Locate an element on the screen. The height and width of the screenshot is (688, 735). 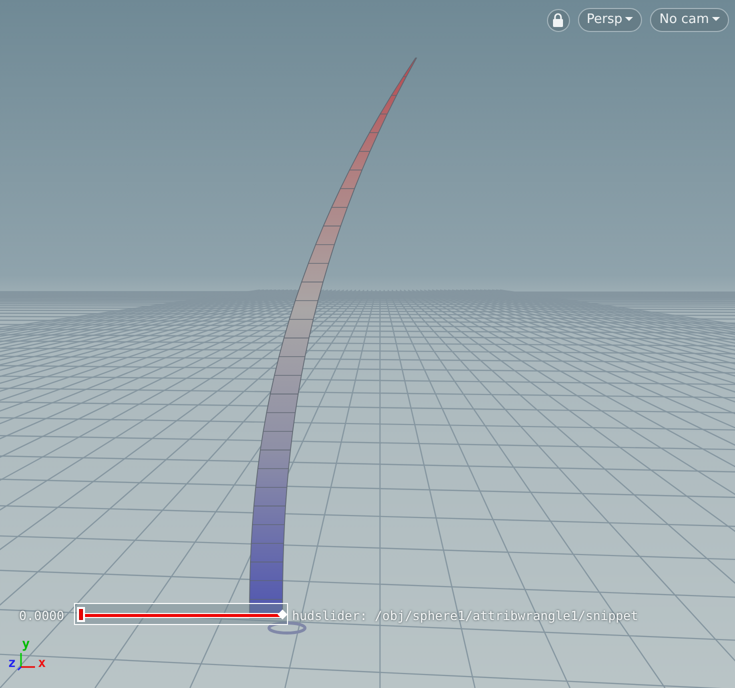
z-axis-label: z is located at coordinates (12, 663).